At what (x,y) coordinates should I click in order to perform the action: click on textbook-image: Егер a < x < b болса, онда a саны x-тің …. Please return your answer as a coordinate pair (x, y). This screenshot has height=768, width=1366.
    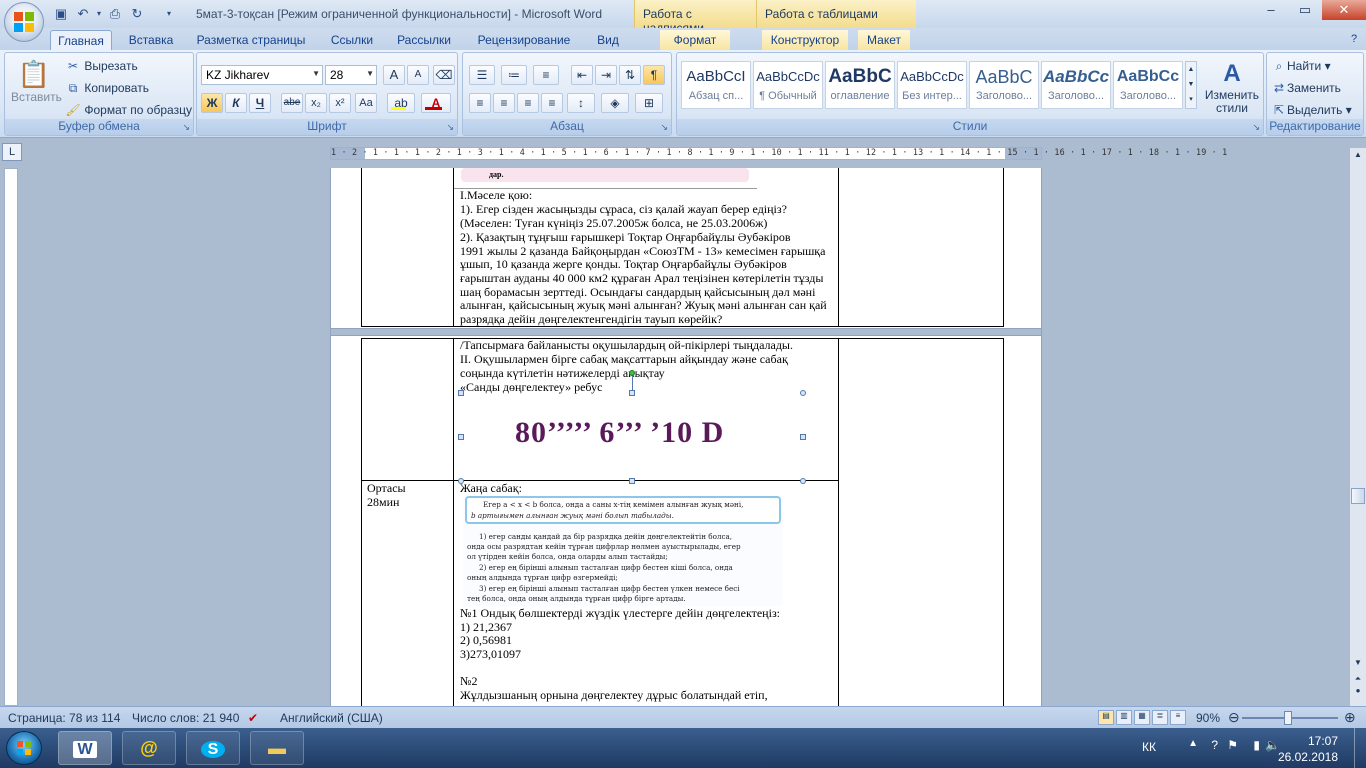
    Looking at the image, I should click on (623, 551).